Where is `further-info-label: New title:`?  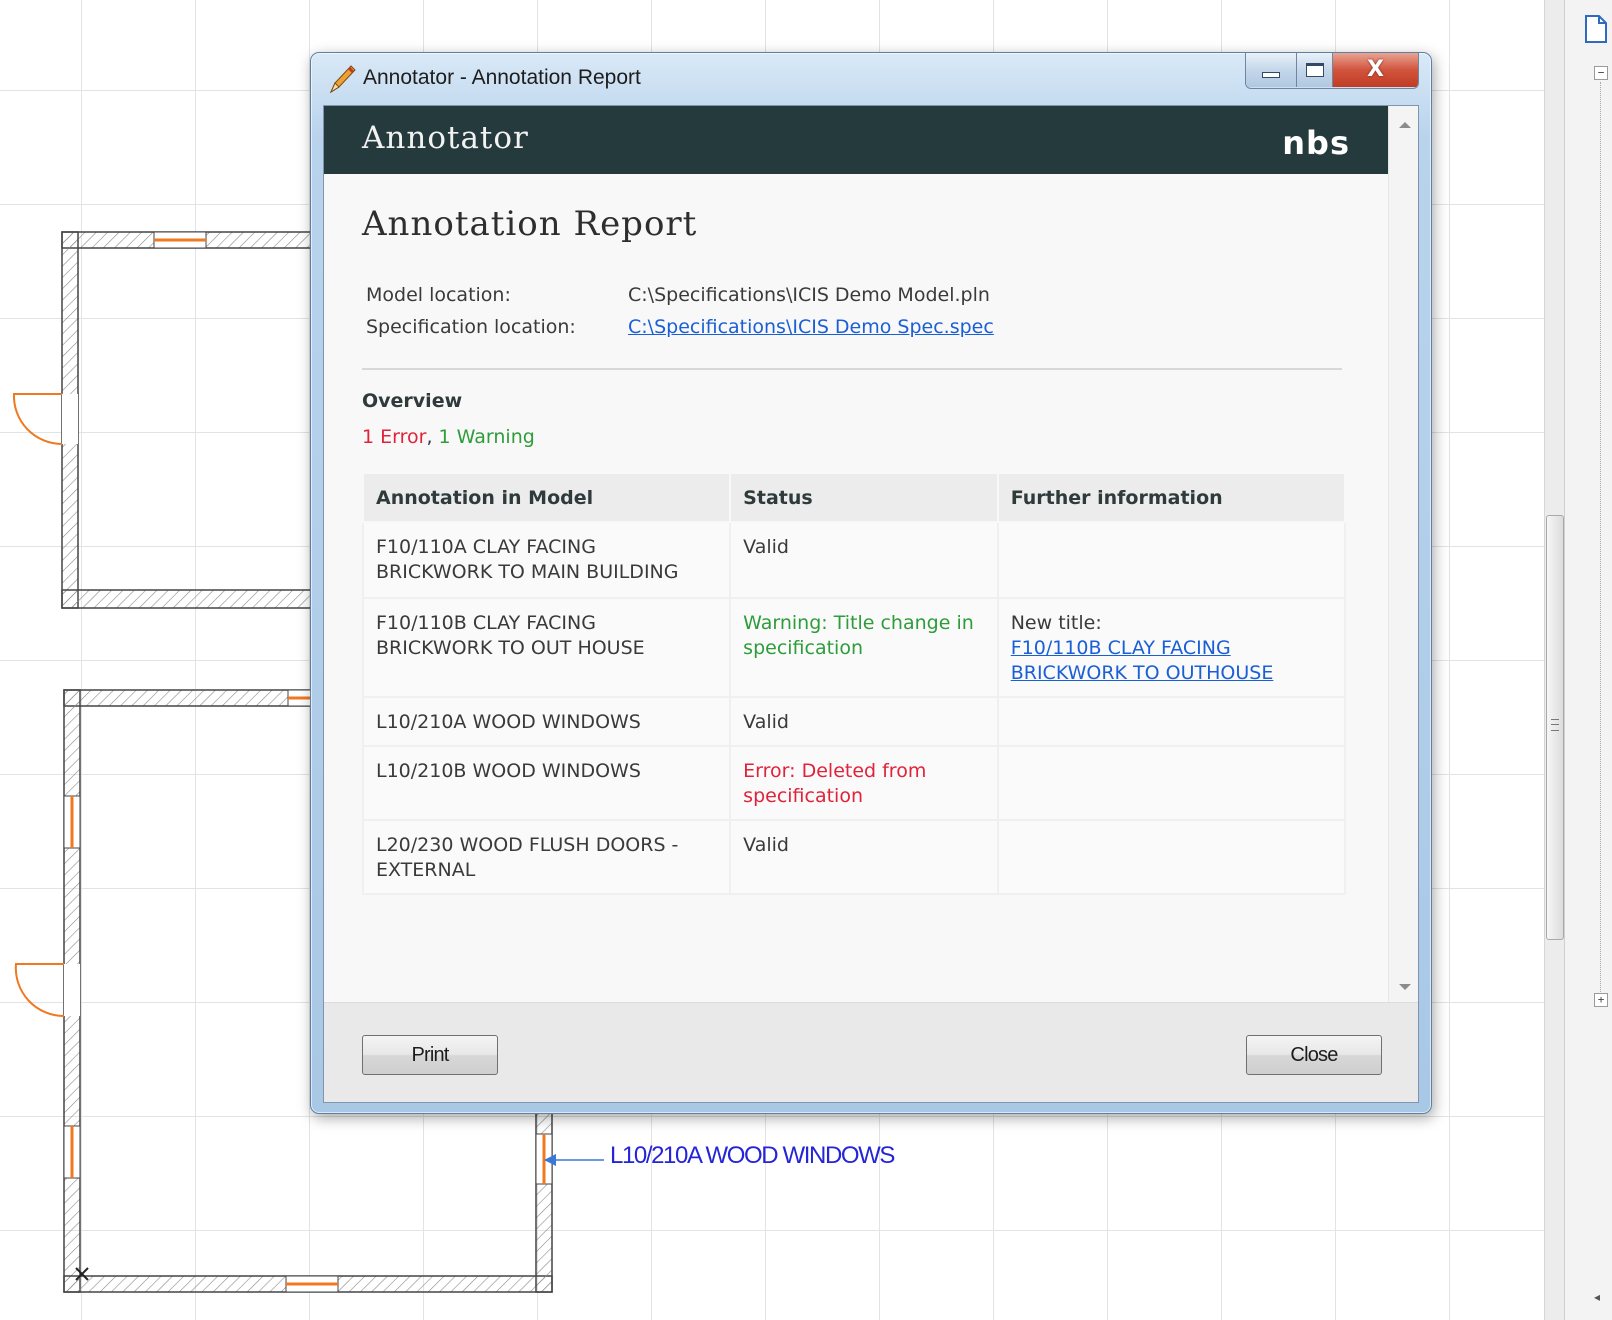
further-info-label: New title: is located at coordinates (1056, 623).